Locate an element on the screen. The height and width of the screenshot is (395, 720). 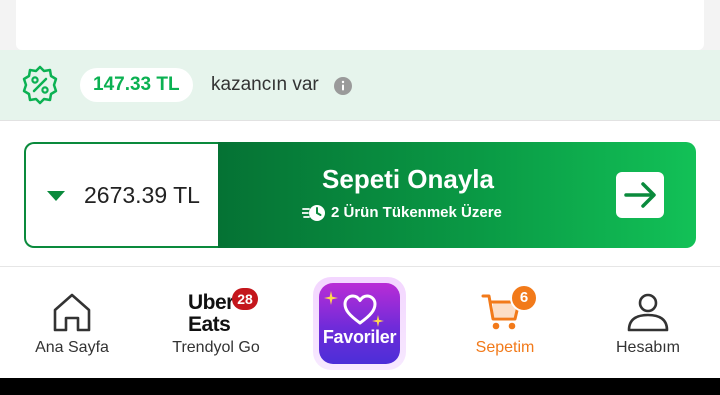
confirm-cart-label: Sepeti Onayla is located at coordinates (408, 179).